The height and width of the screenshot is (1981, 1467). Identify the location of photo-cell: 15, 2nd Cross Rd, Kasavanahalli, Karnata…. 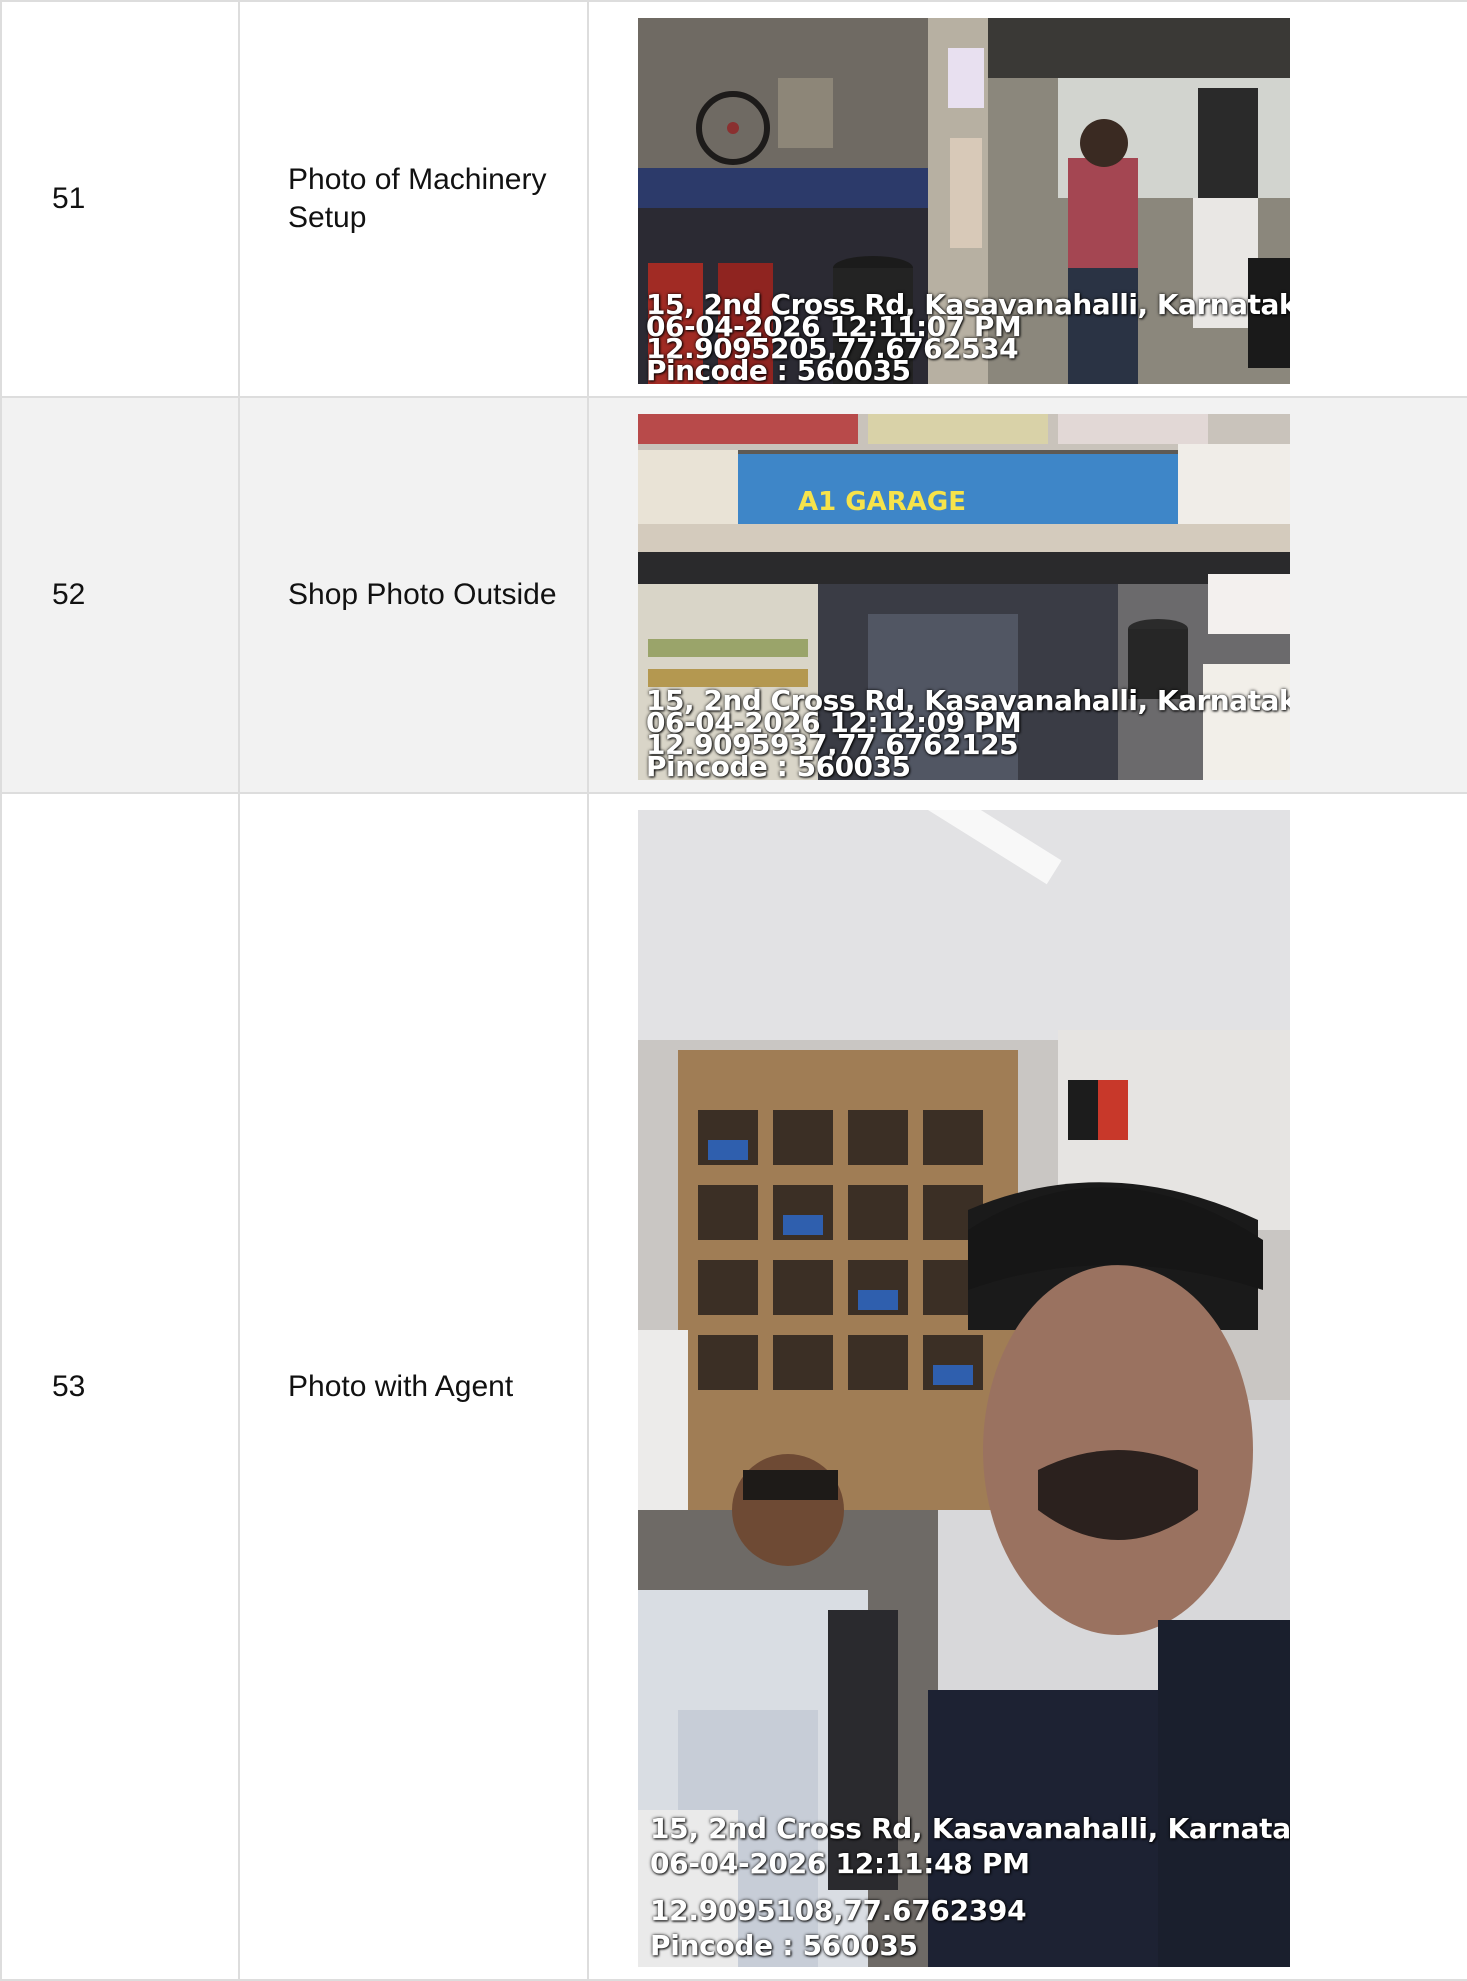
(1027, 199).